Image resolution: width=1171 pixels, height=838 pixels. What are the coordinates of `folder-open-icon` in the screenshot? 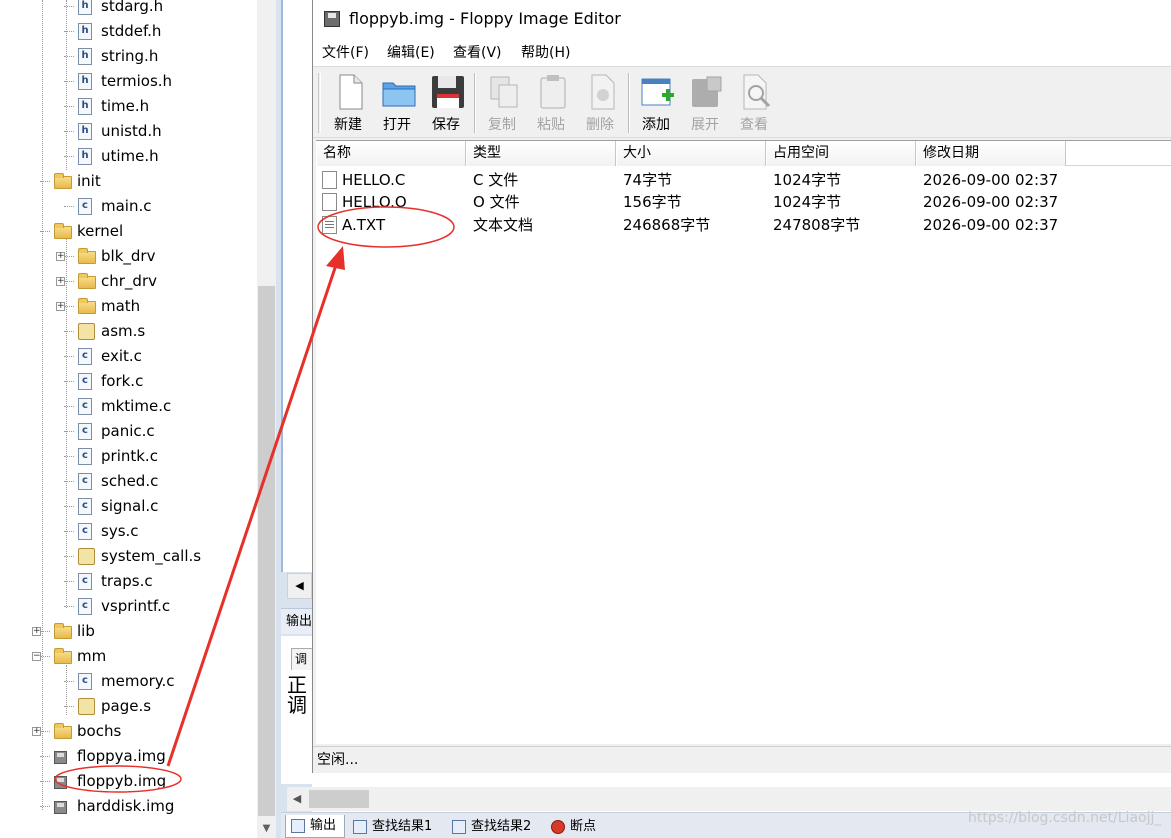 It's located at (63, 656).